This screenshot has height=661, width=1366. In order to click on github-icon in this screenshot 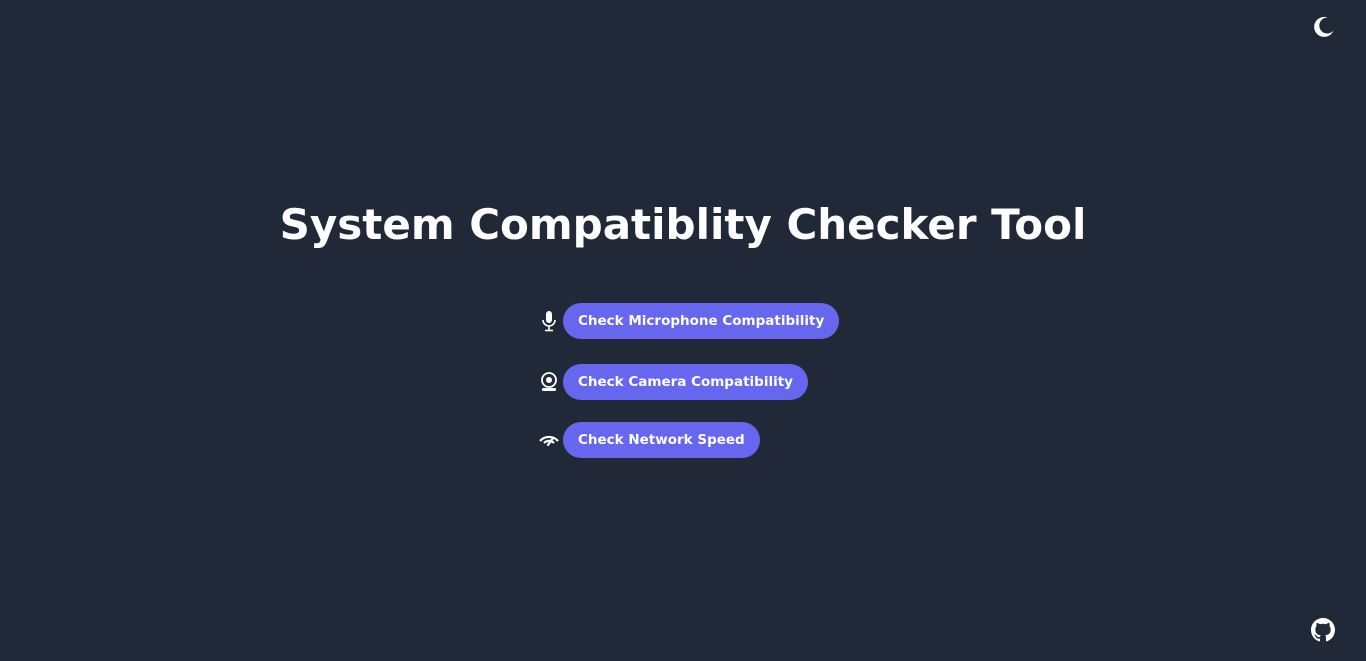, I will do `click(1323, 630)`.